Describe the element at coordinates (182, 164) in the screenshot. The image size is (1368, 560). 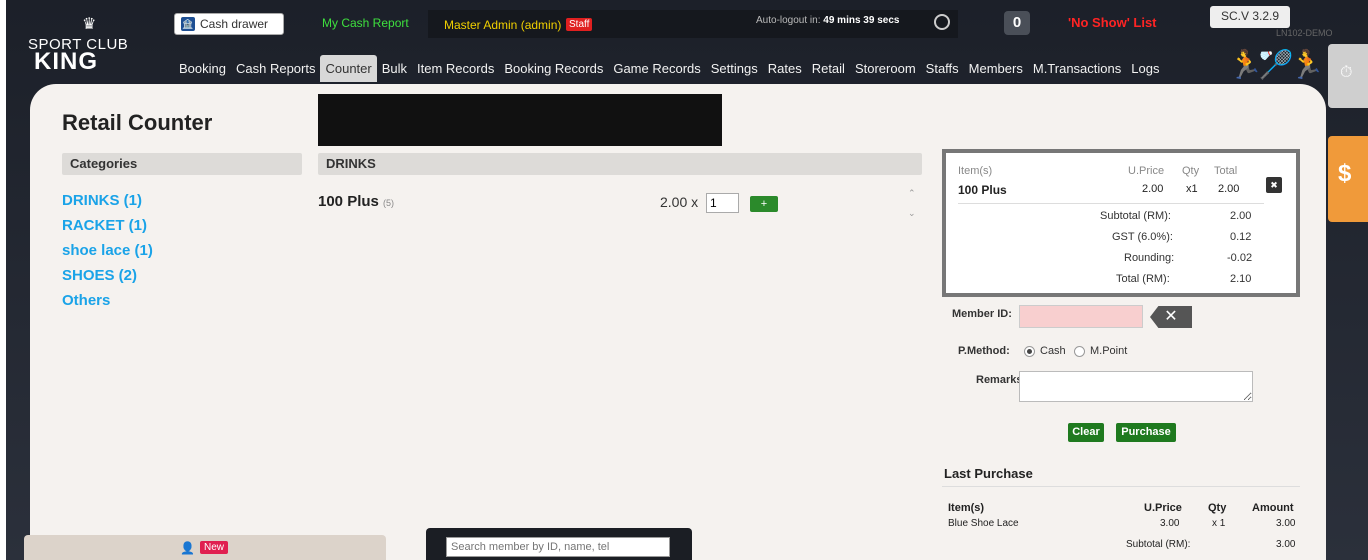
I see `categories-header: Categories` at that location.